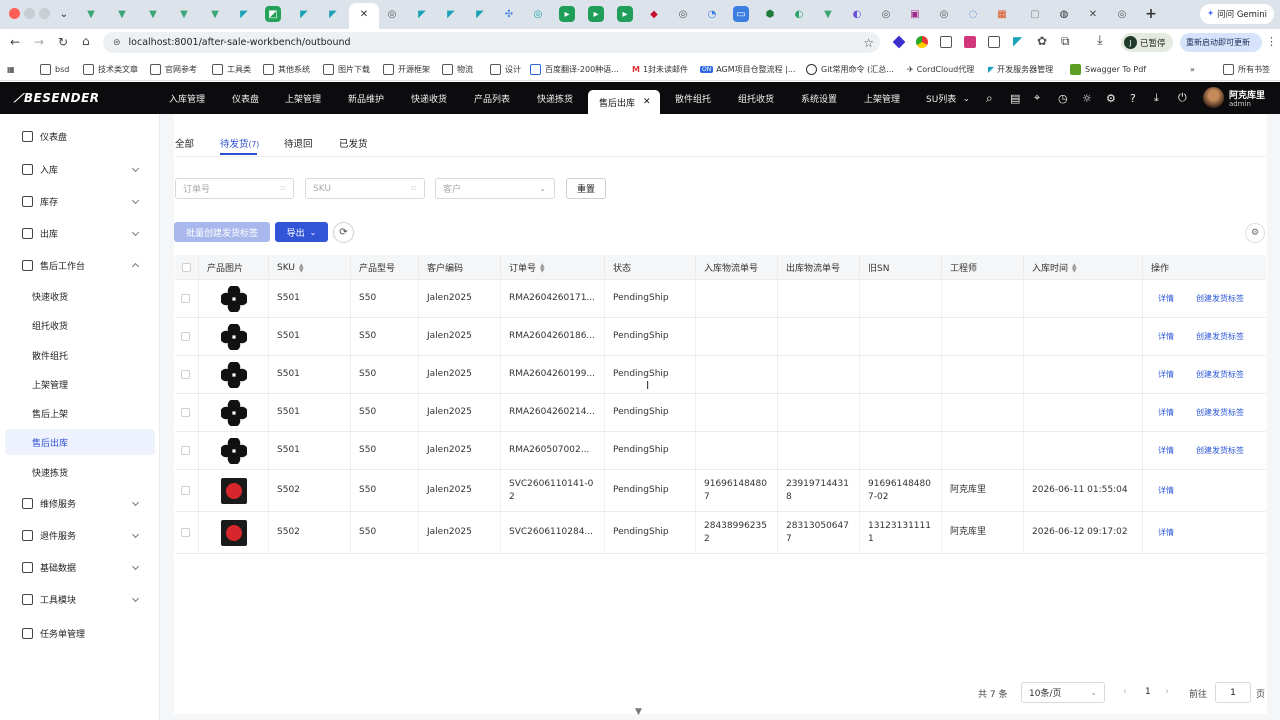 The image size is (1280, 720). I want to click on bookmark-link: ◤ 开发服务器管理, so click(1020, 69).